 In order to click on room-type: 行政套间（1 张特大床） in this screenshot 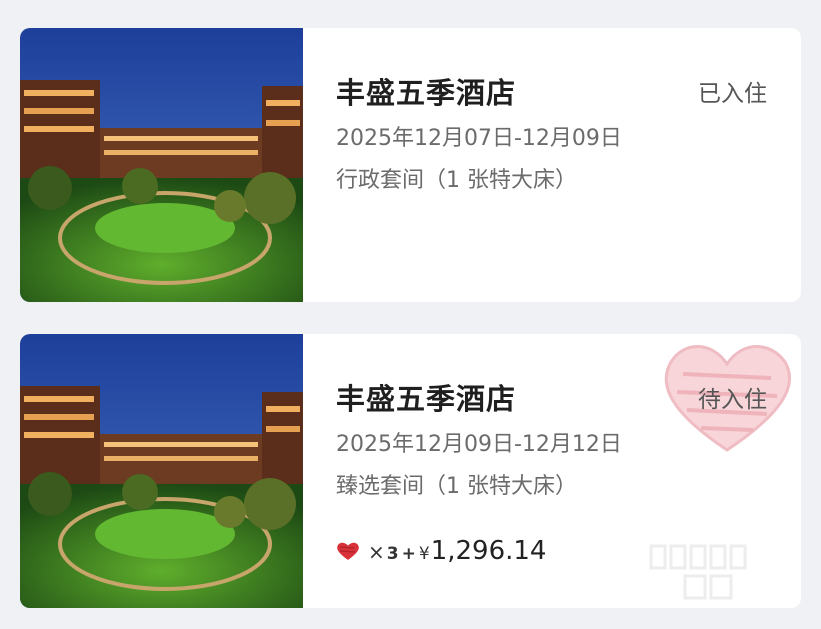, I will do `click(456, 180)`.